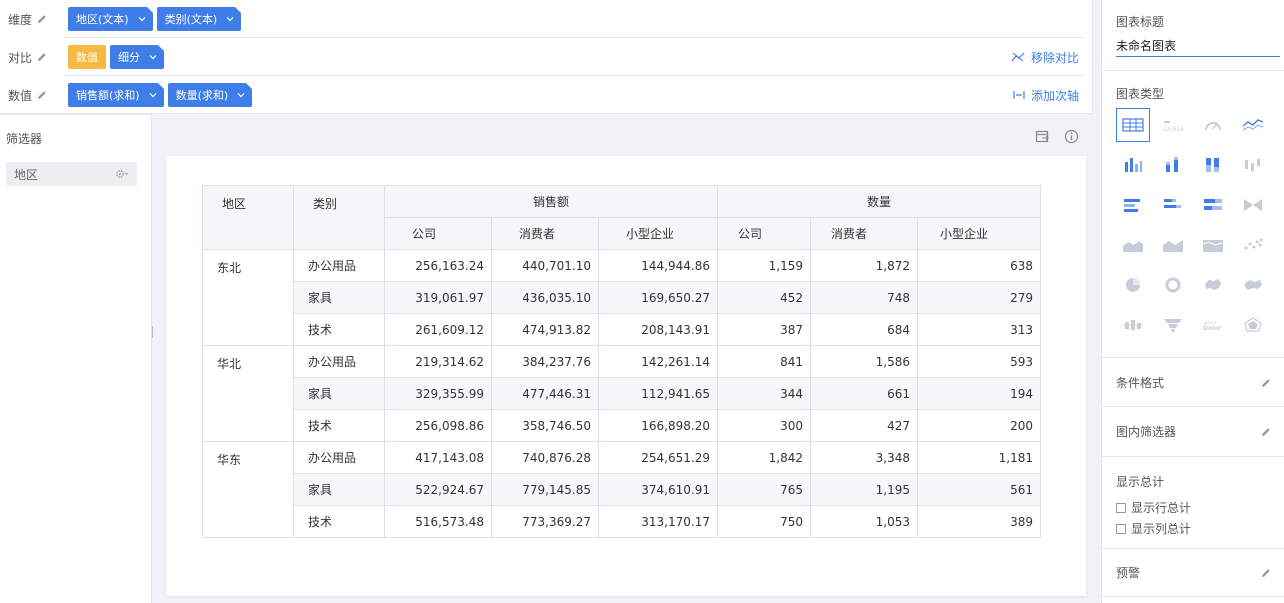 The height and width of the screenshot is (603, 1284). Describe the element at coordinates (1140, 482) in the screenshot. I see `show-total-label: 显示总计` at that location.